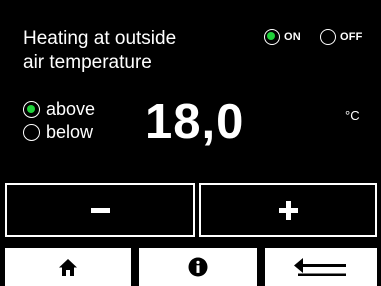 The height and width of the screenshot is (286, 381). What do you see at coordinates (71, 109) in the screenshot?
I see `mode-above-label: above` at bounding box center [71, 109].